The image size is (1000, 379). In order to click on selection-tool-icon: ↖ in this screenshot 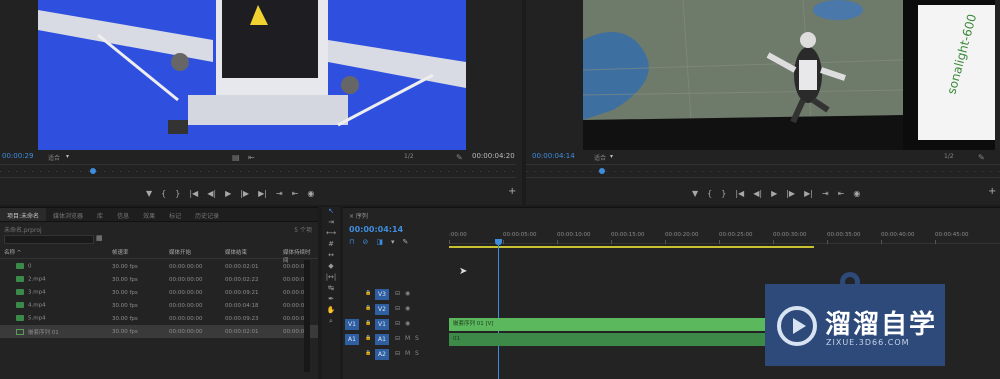, I will do `click(331, 212)`.